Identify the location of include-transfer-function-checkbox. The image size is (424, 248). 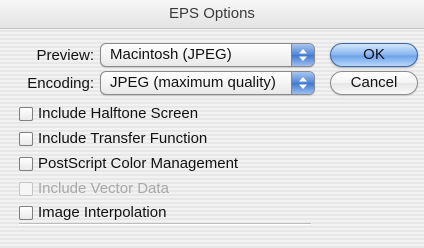
(26, 139).